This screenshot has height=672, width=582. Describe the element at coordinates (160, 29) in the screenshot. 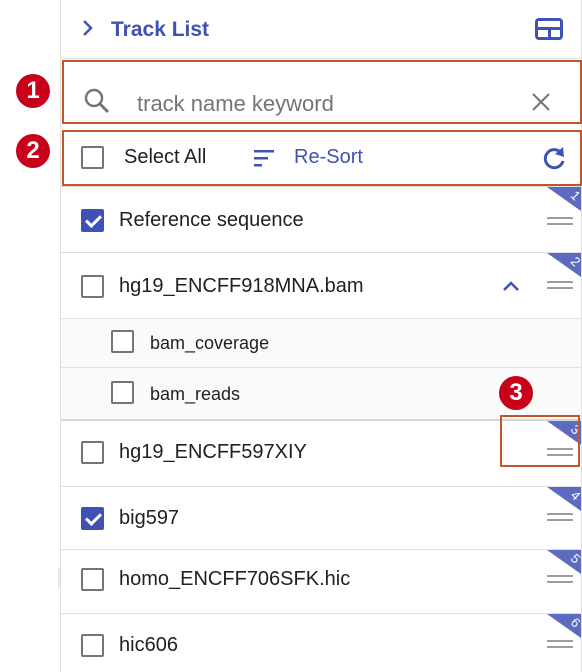

I see `panel-title: Track List` at that location.